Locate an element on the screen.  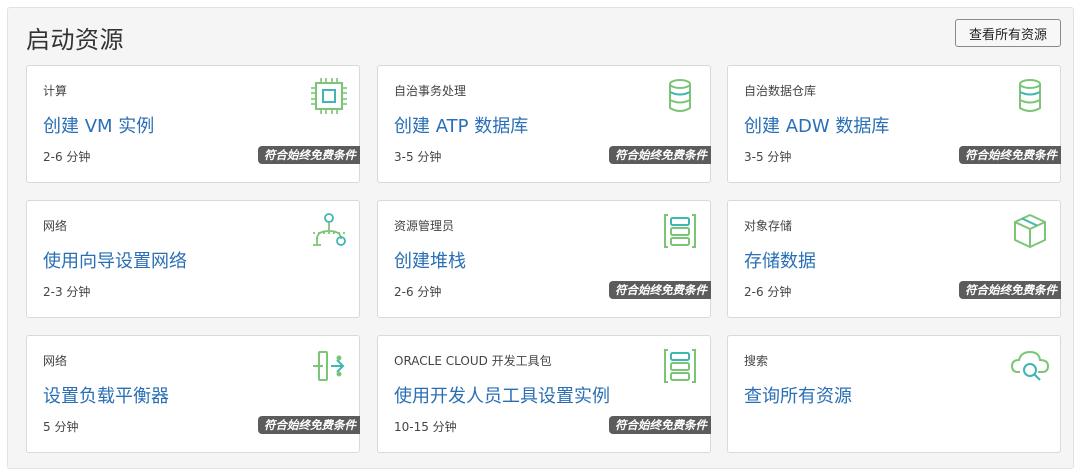
resource-card: 网络设置负载平衡器 5 分钟 符合始终免费条件 is located at coordinates (193, 394).